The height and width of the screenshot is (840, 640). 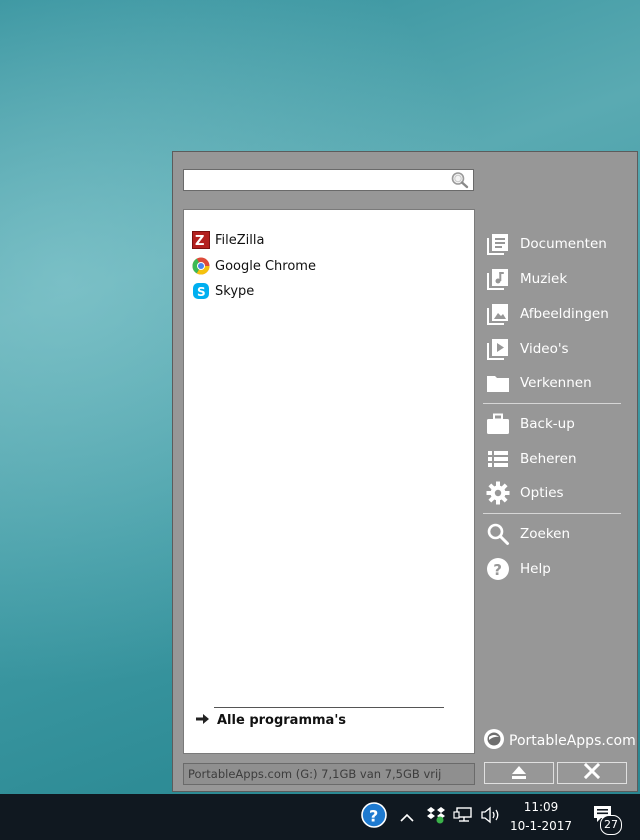 I want to click on side-item-muziek: Muziek, so click(x=526, y=279).